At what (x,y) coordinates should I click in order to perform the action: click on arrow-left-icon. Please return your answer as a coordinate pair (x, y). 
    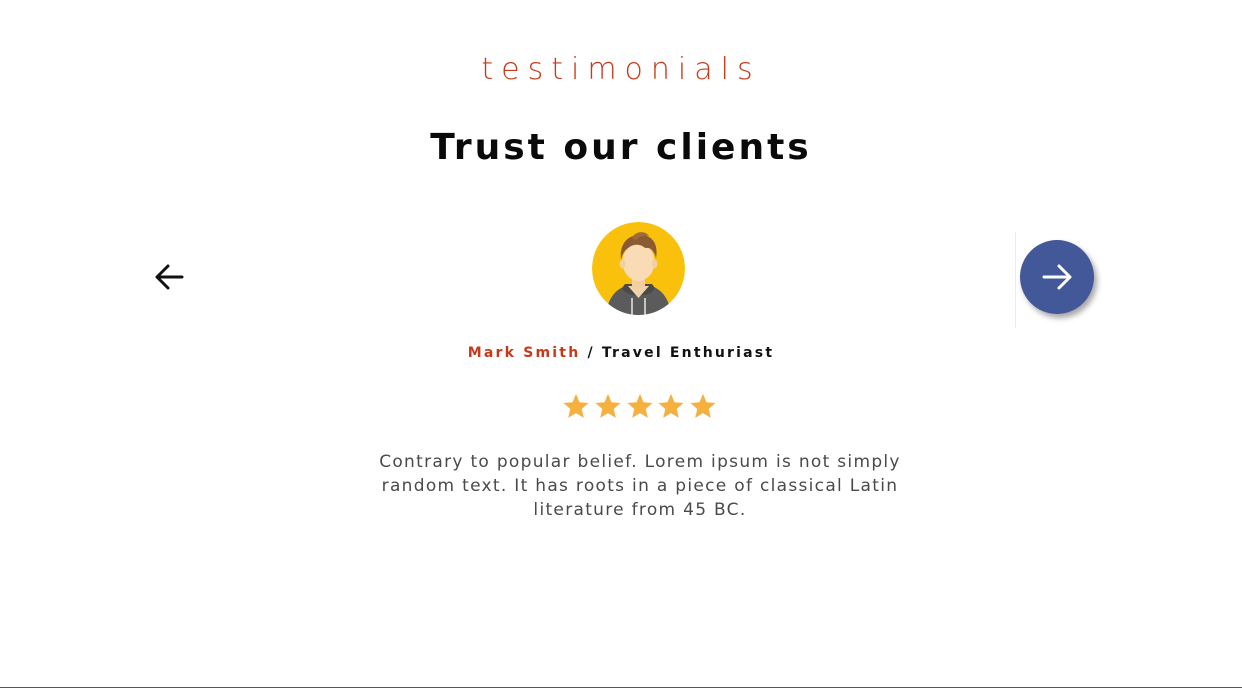
    Looking at the image, I should click on (169, 277).